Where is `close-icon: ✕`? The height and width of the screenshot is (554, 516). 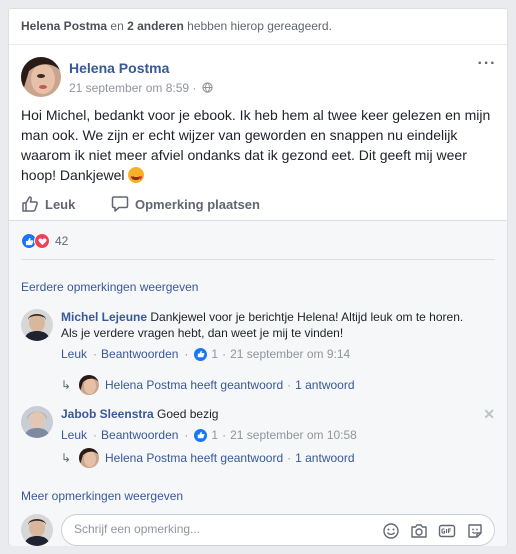 close-icon: ✕ is located at coordinates (489, 414).